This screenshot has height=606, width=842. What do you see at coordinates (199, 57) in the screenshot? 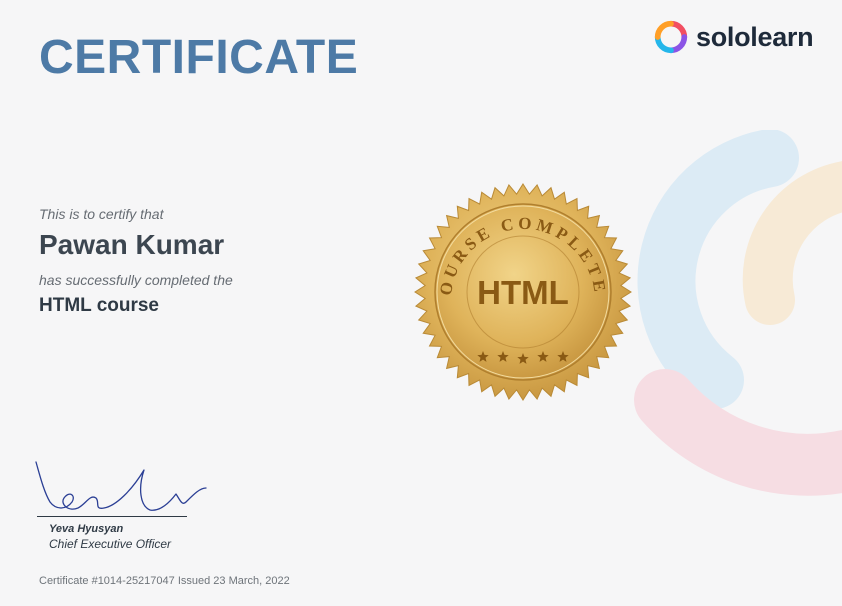
I see `certificate-title: CERTIFICATE` at bounding box center [199, 57].